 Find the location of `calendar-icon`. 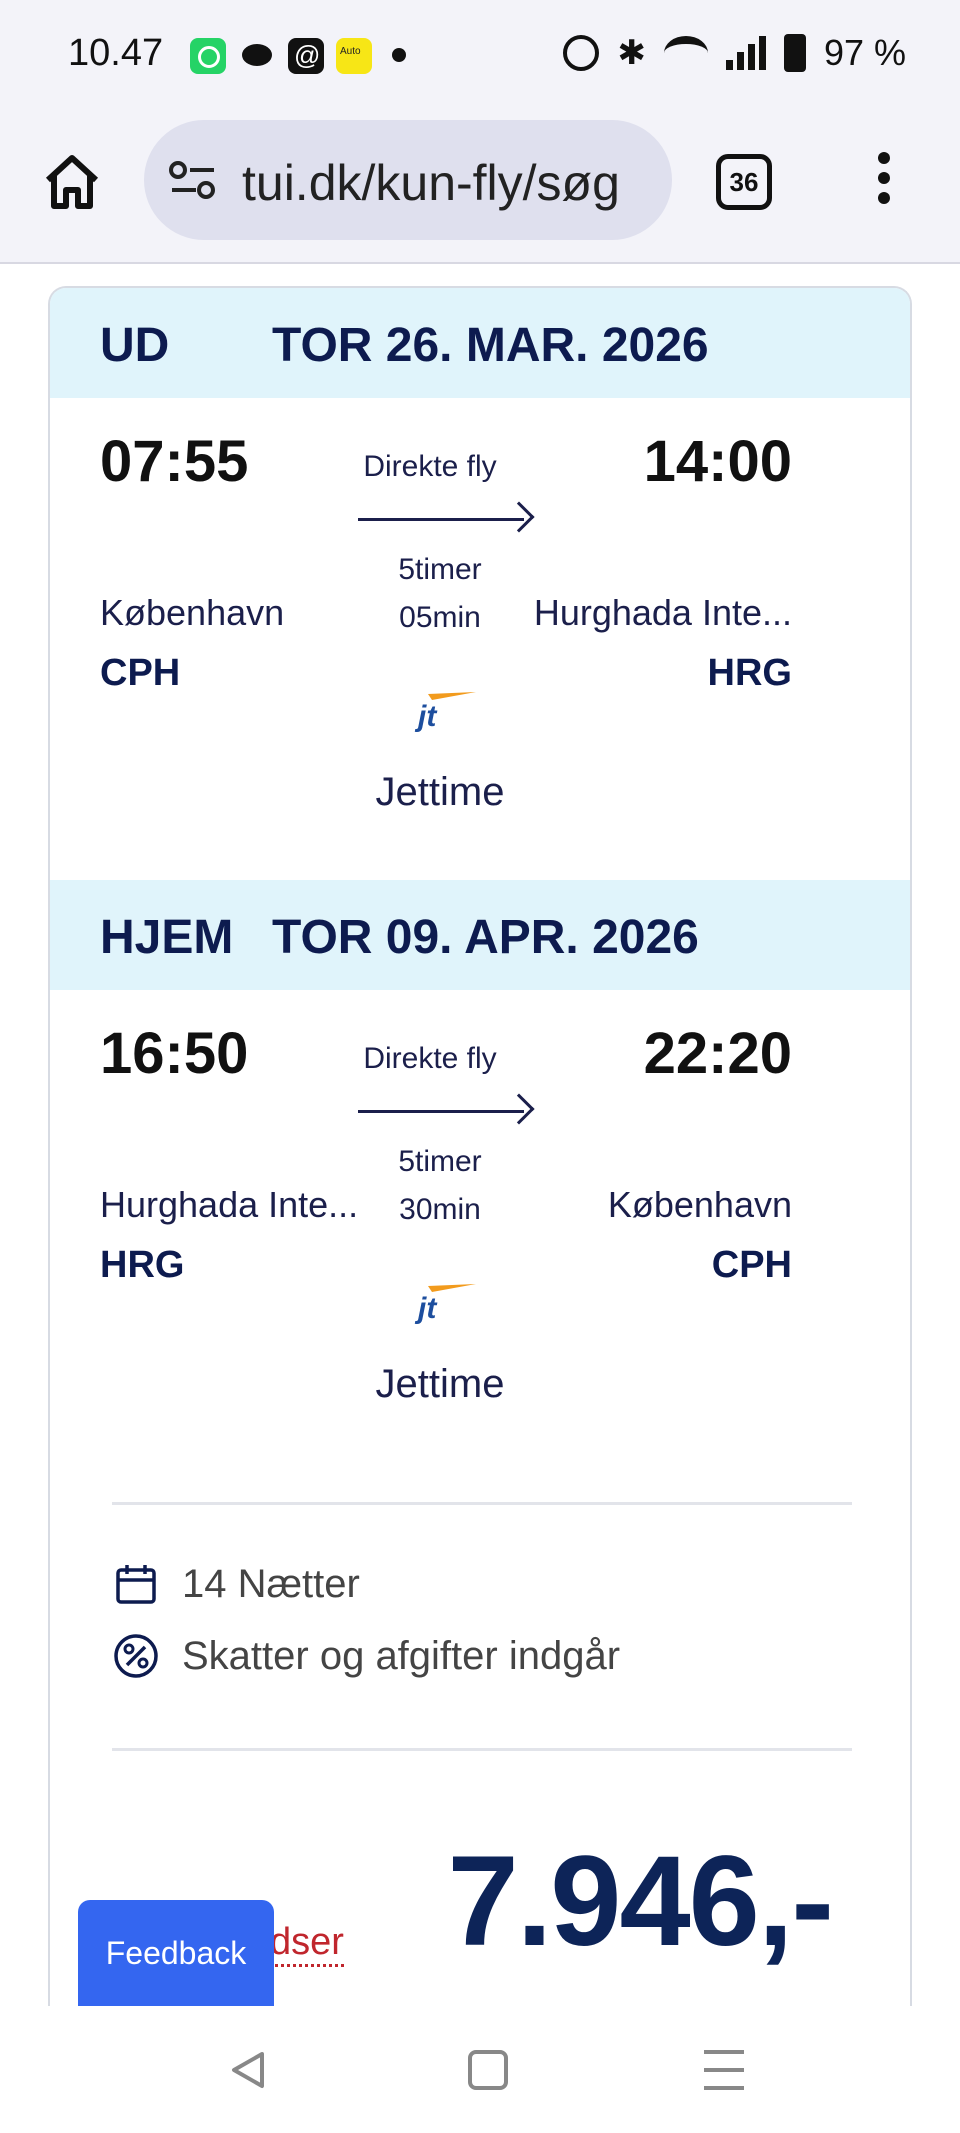

calendar-icon is located at coordinates (136, 1584).